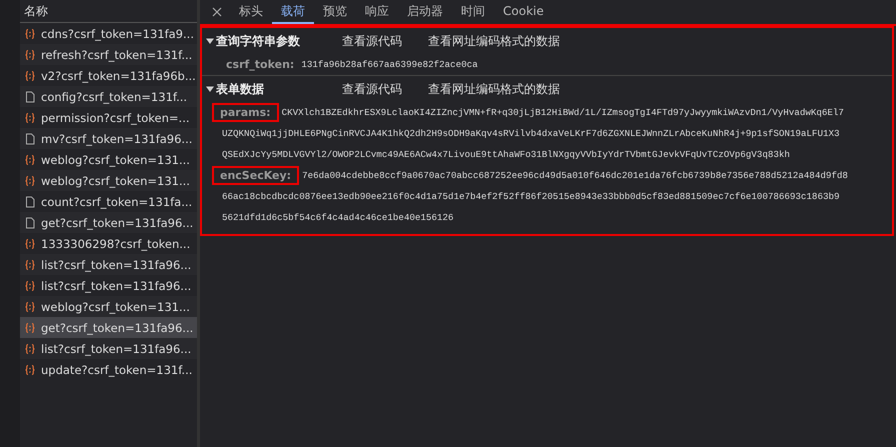 This screenshot has width=896, height=447. What do you see at coordinates (523, 12) in the screenshot?
I see `tab: Cookie` at bounding box center [523, 12].